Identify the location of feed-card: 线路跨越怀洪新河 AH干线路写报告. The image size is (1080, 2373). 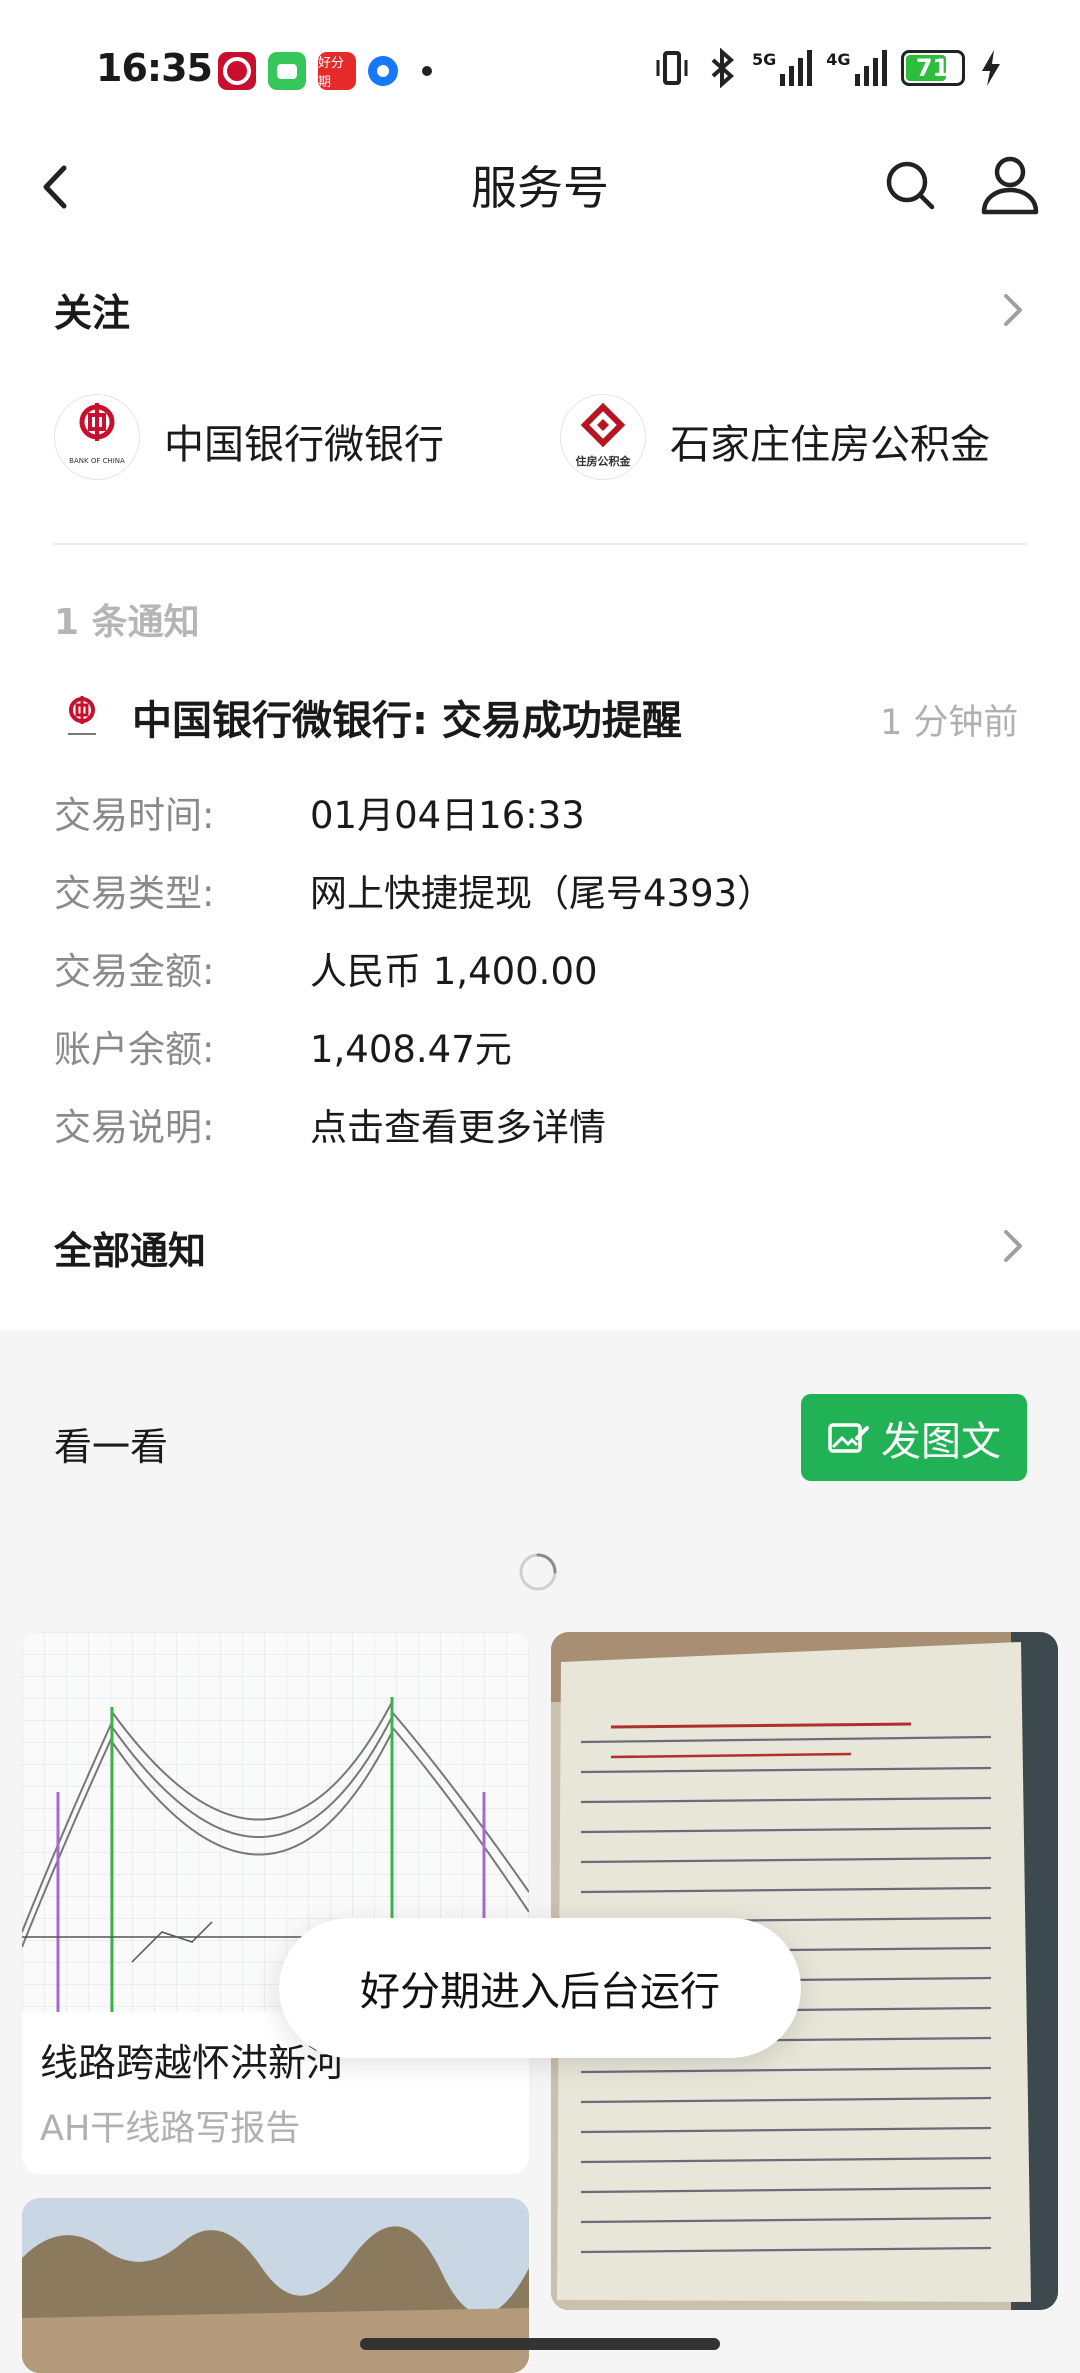
(275, 1903).